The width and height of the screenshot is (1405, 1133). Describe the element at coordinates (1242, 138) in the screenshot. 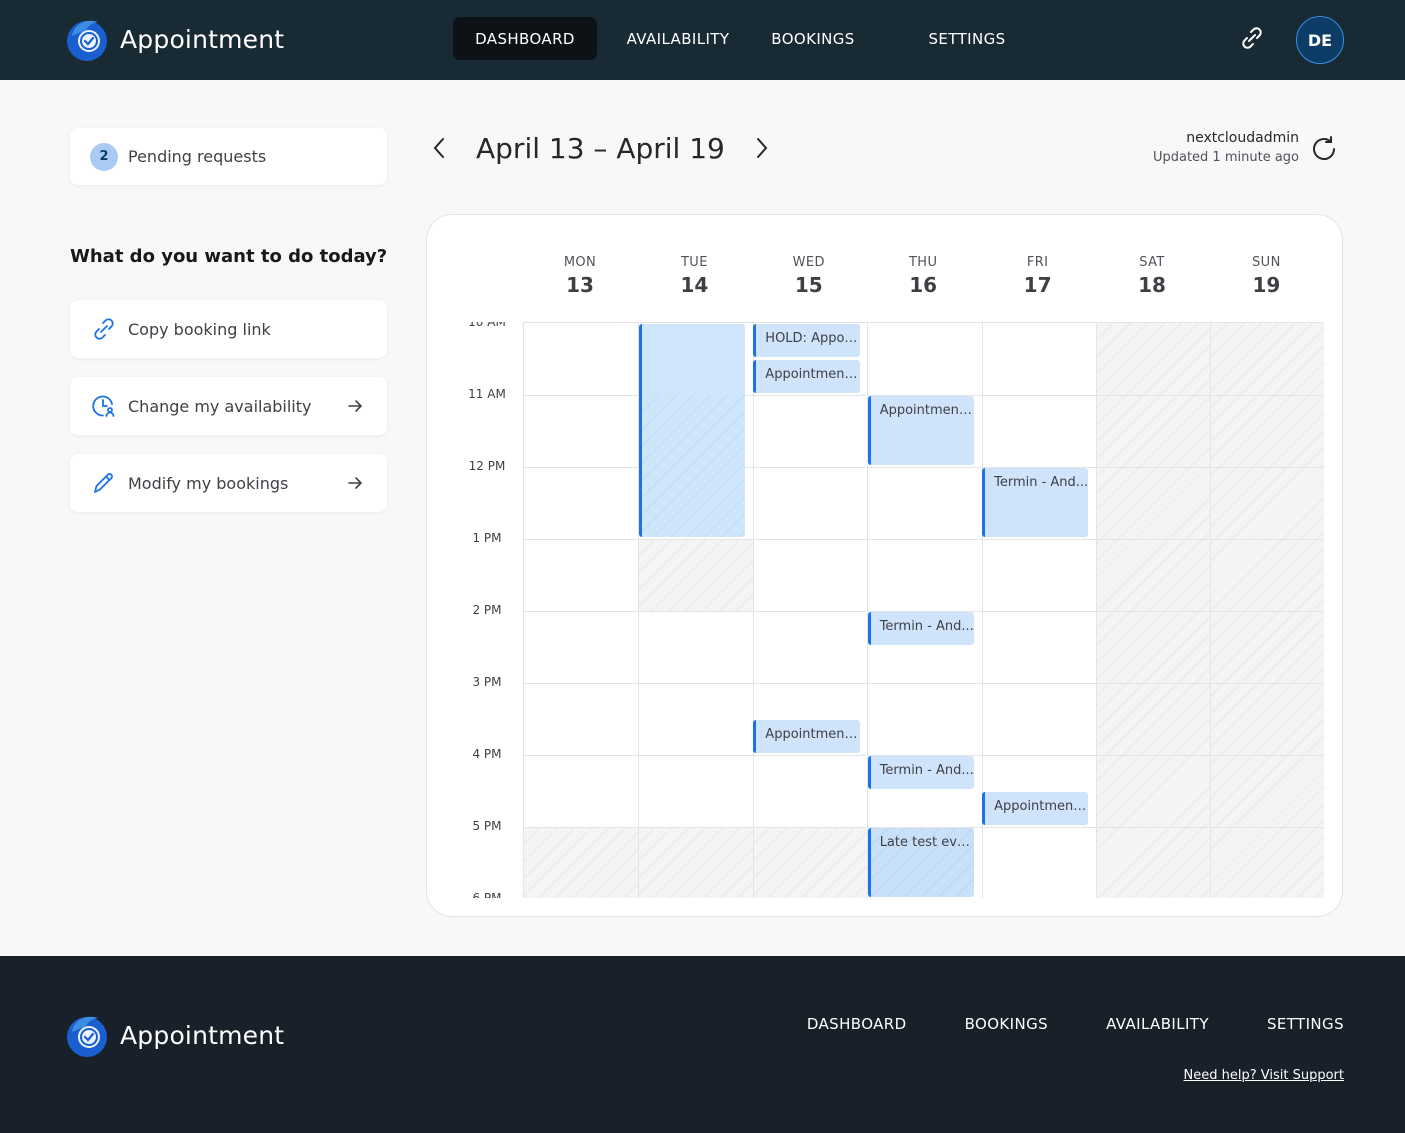

I see `account-name: nextcloudadmin` at that location.